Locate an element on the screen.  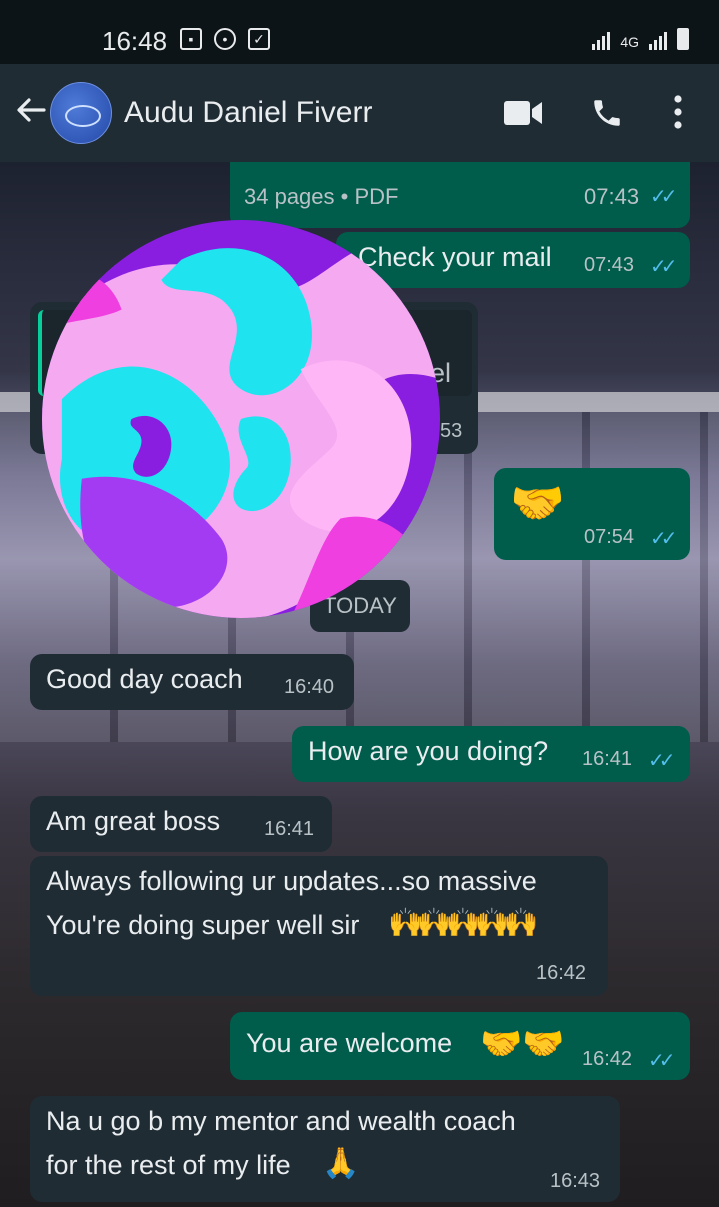
network-type: 4G is located at coordinates (629, 42).